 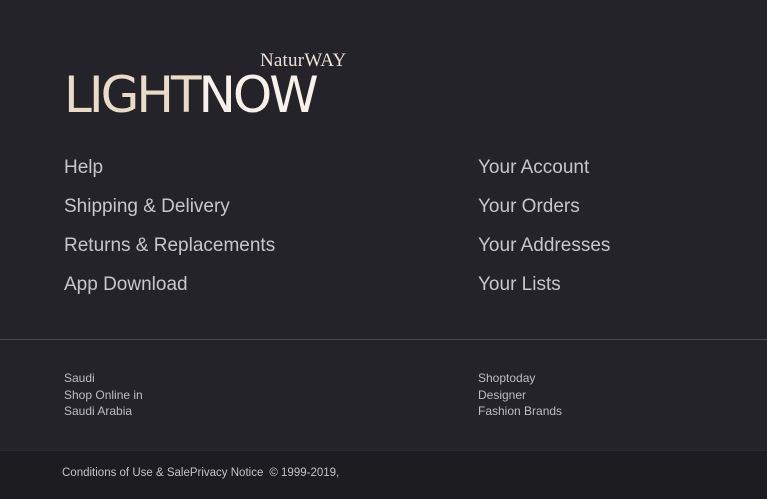 What do you see at coordinates (507, 378) in the screenshot?
I see `brands-info-line: Shoptoday` at bounding box center [507, 378].